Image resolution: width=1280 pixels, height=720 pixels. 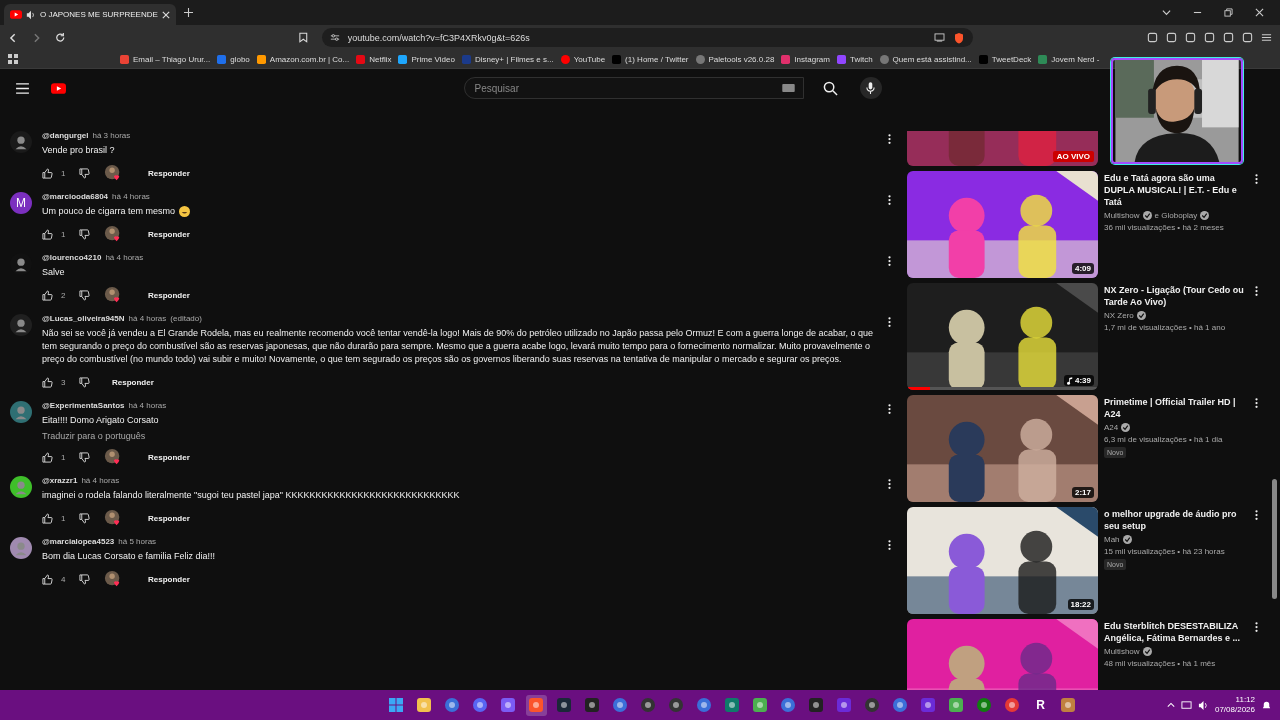 What do you see at coordinates (854, 59) in the screenshot?
I see `bookmark-link: Twitch` at bounding box center [854, 59].